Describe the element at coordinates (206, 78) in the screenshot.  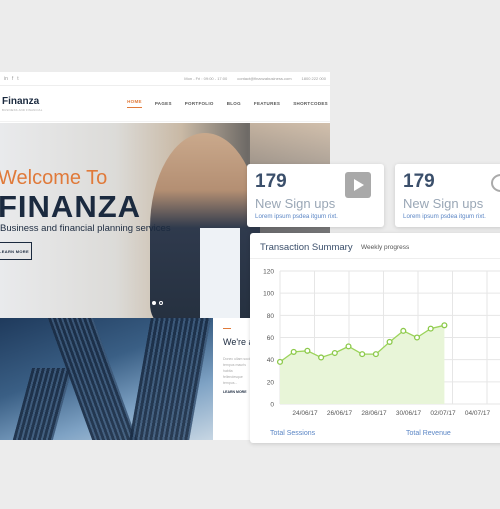
I see `opening-hours: Mon - Fri : 09:00 - 17:00` at that location.